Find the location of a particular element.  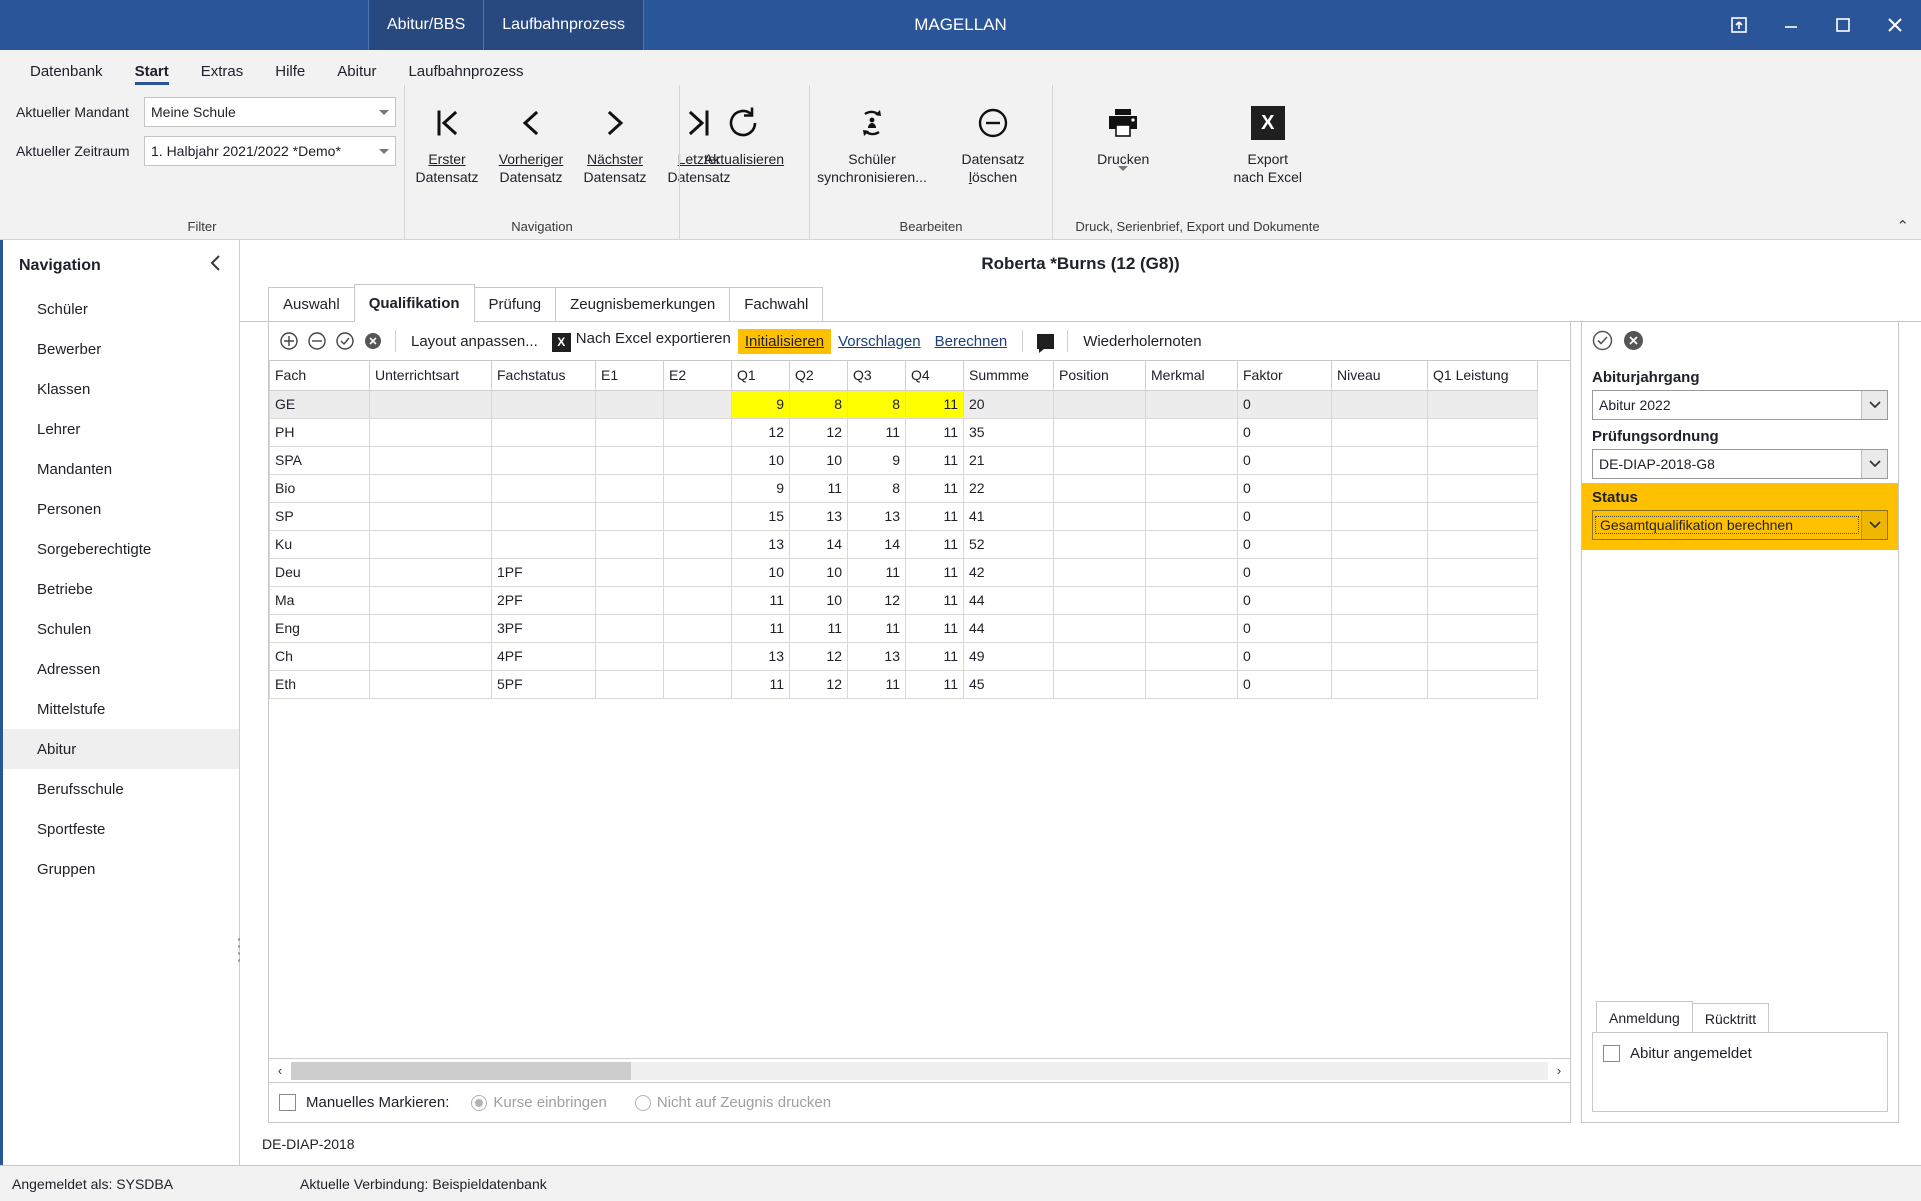

zeitraum-combobox: 1. Halbjahr 2021/2022 *Demo* is located at coordinates (270, 151).